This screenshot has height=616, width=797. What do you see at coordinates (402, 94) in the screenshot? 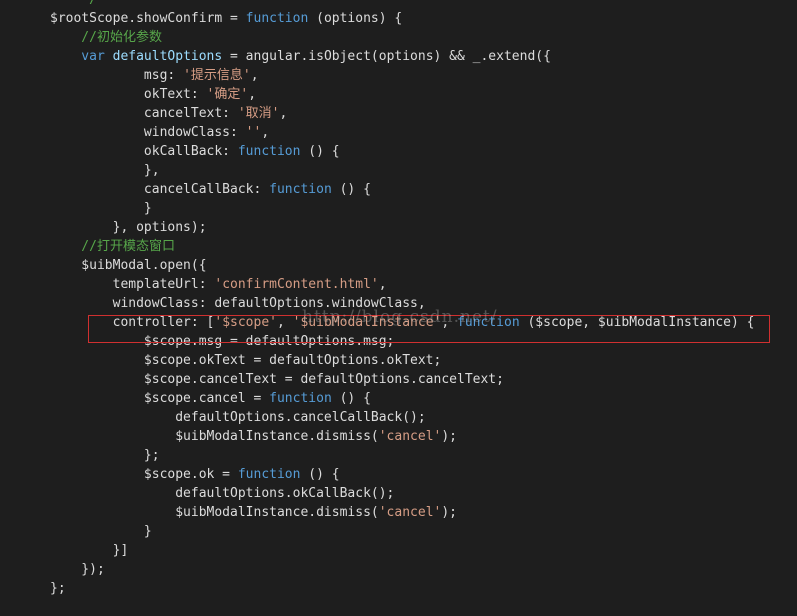
I see `code-line: okText: '确定',` at bounding box center [402, 94].